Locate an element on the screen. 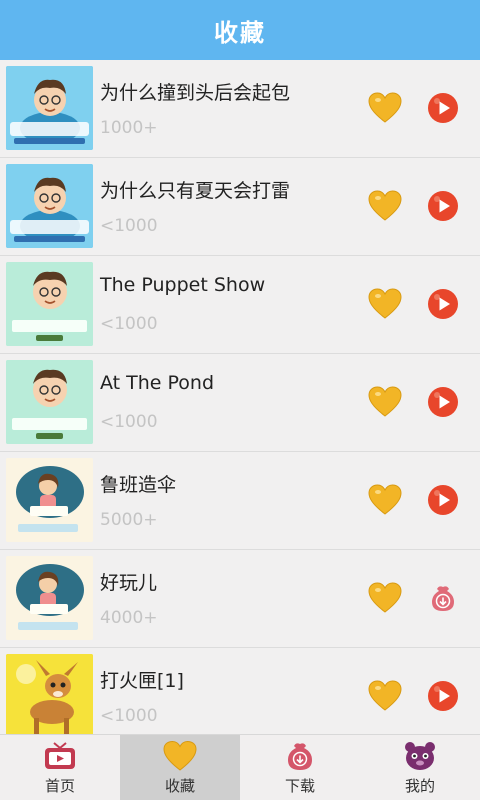  item-title: At The Pond is located at coordinates (157, 383).